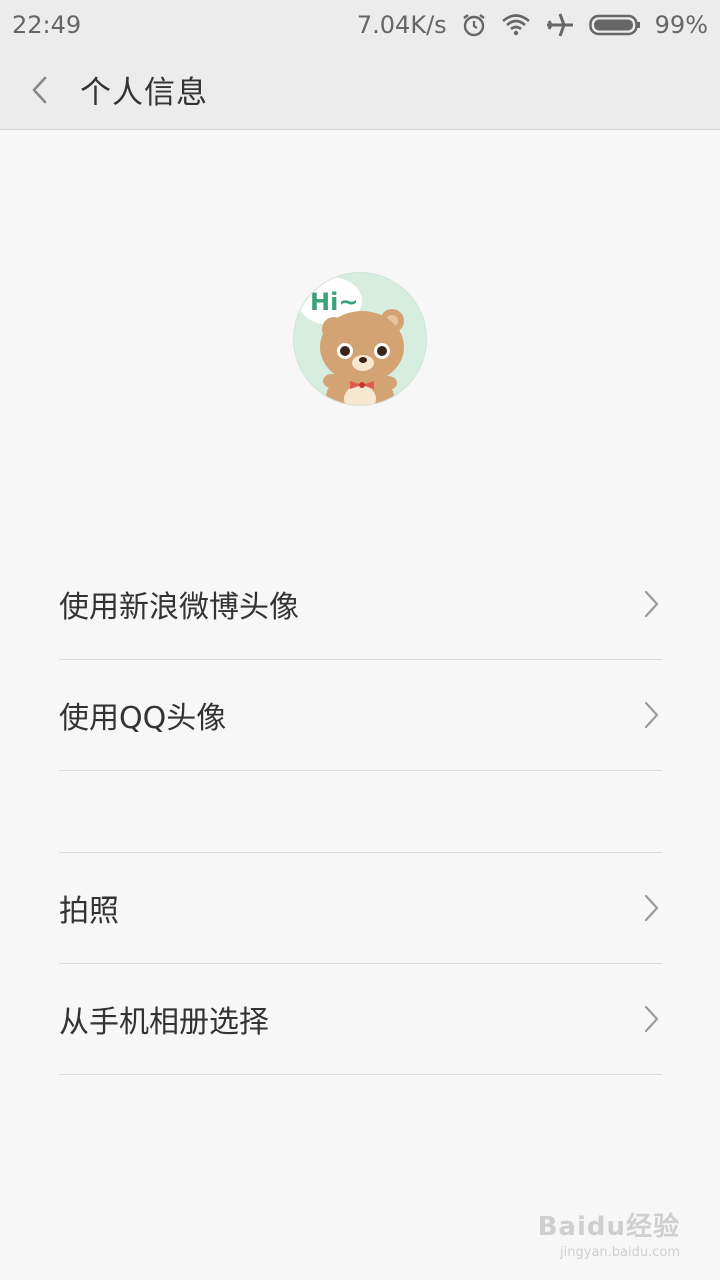  I want to click on airplane-icon, so click(560, 25).